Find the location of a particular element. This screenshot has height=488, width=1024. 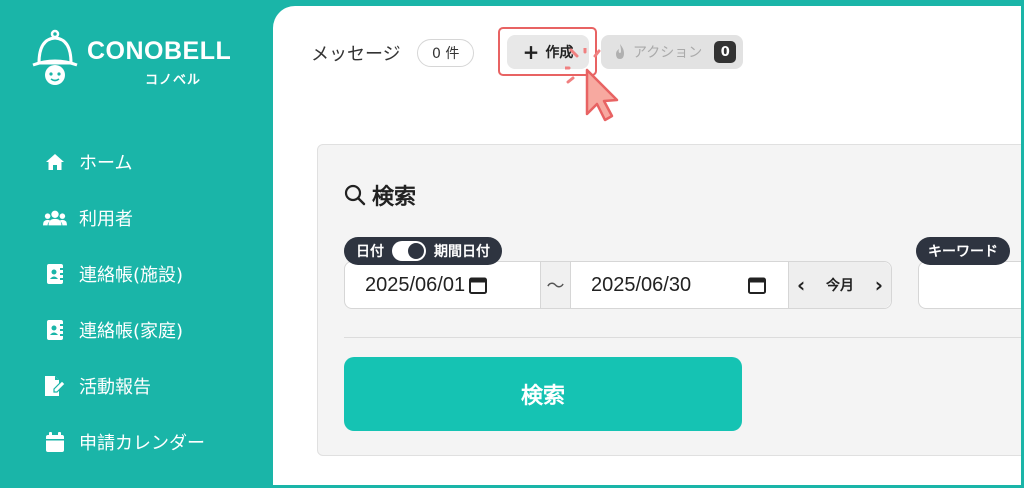

sidebar-item-home: ホーム is located at coordinates (87, 162).